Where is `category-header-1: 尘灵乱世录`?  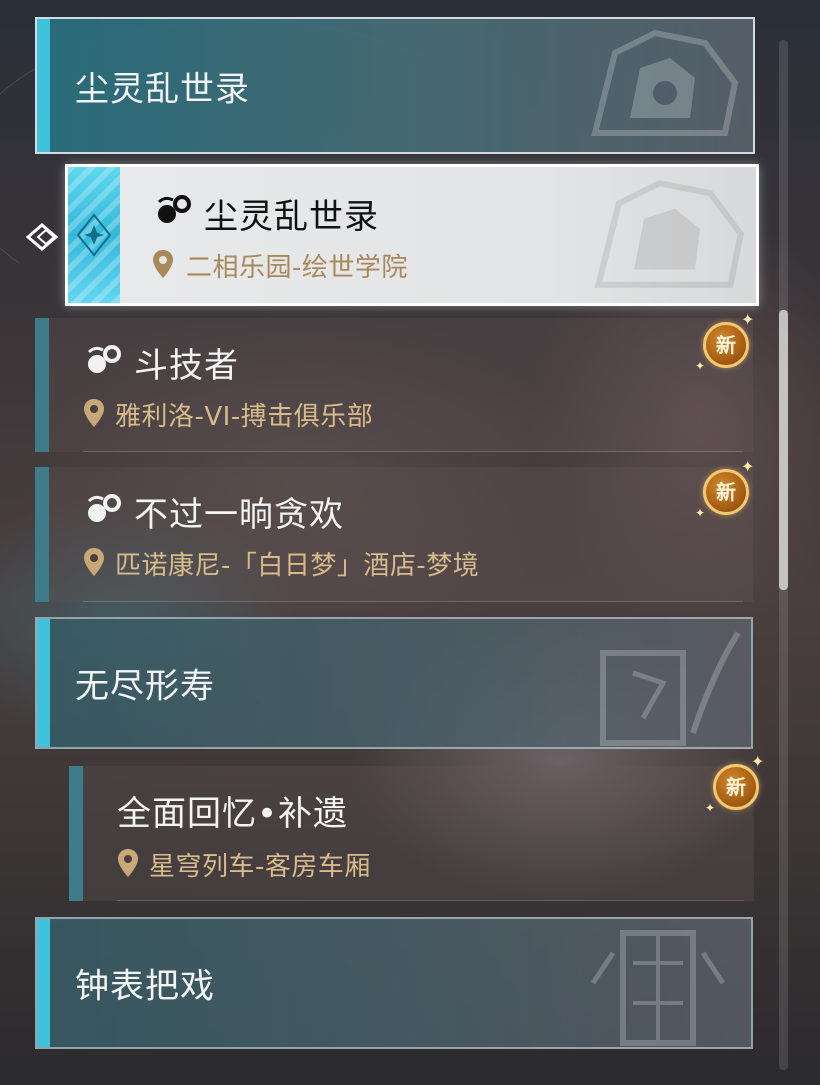 category-header-1: 尘灵乱世录 is located at coordinates (395, 85).